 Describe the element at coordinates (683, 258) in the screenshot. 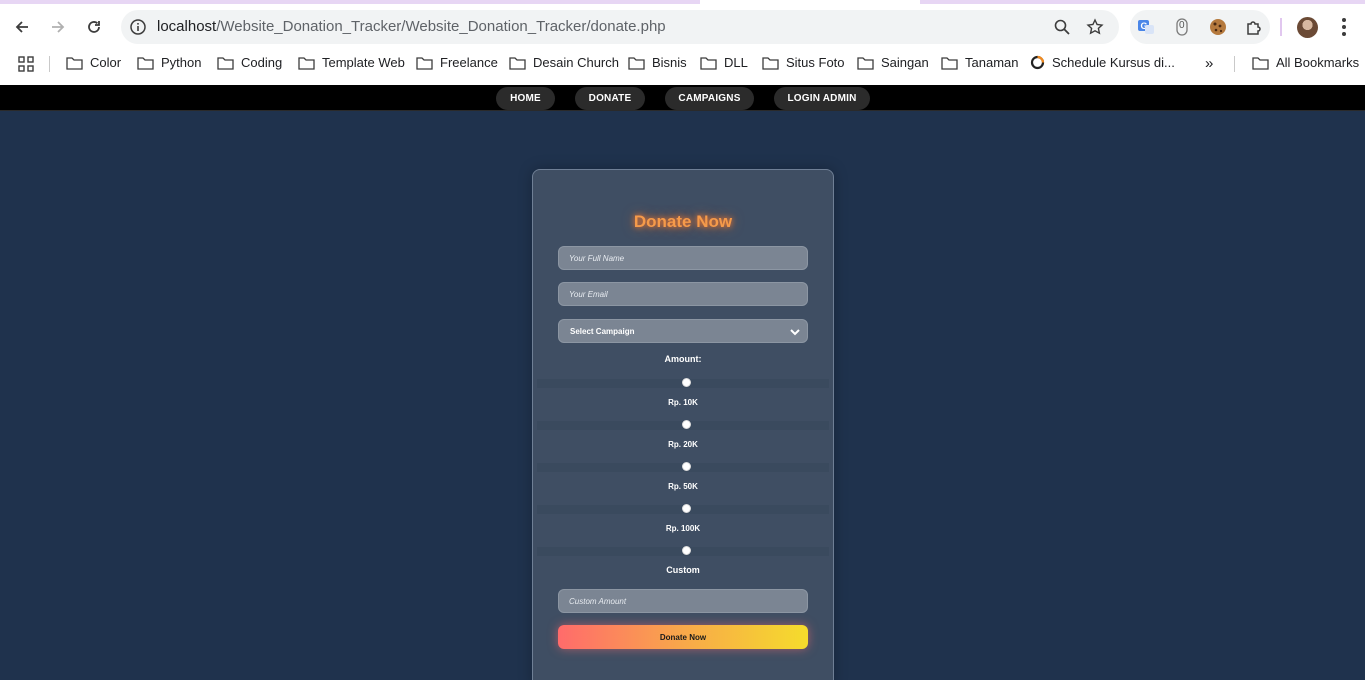

I see `full-name-input: Your Full Name` at that location.